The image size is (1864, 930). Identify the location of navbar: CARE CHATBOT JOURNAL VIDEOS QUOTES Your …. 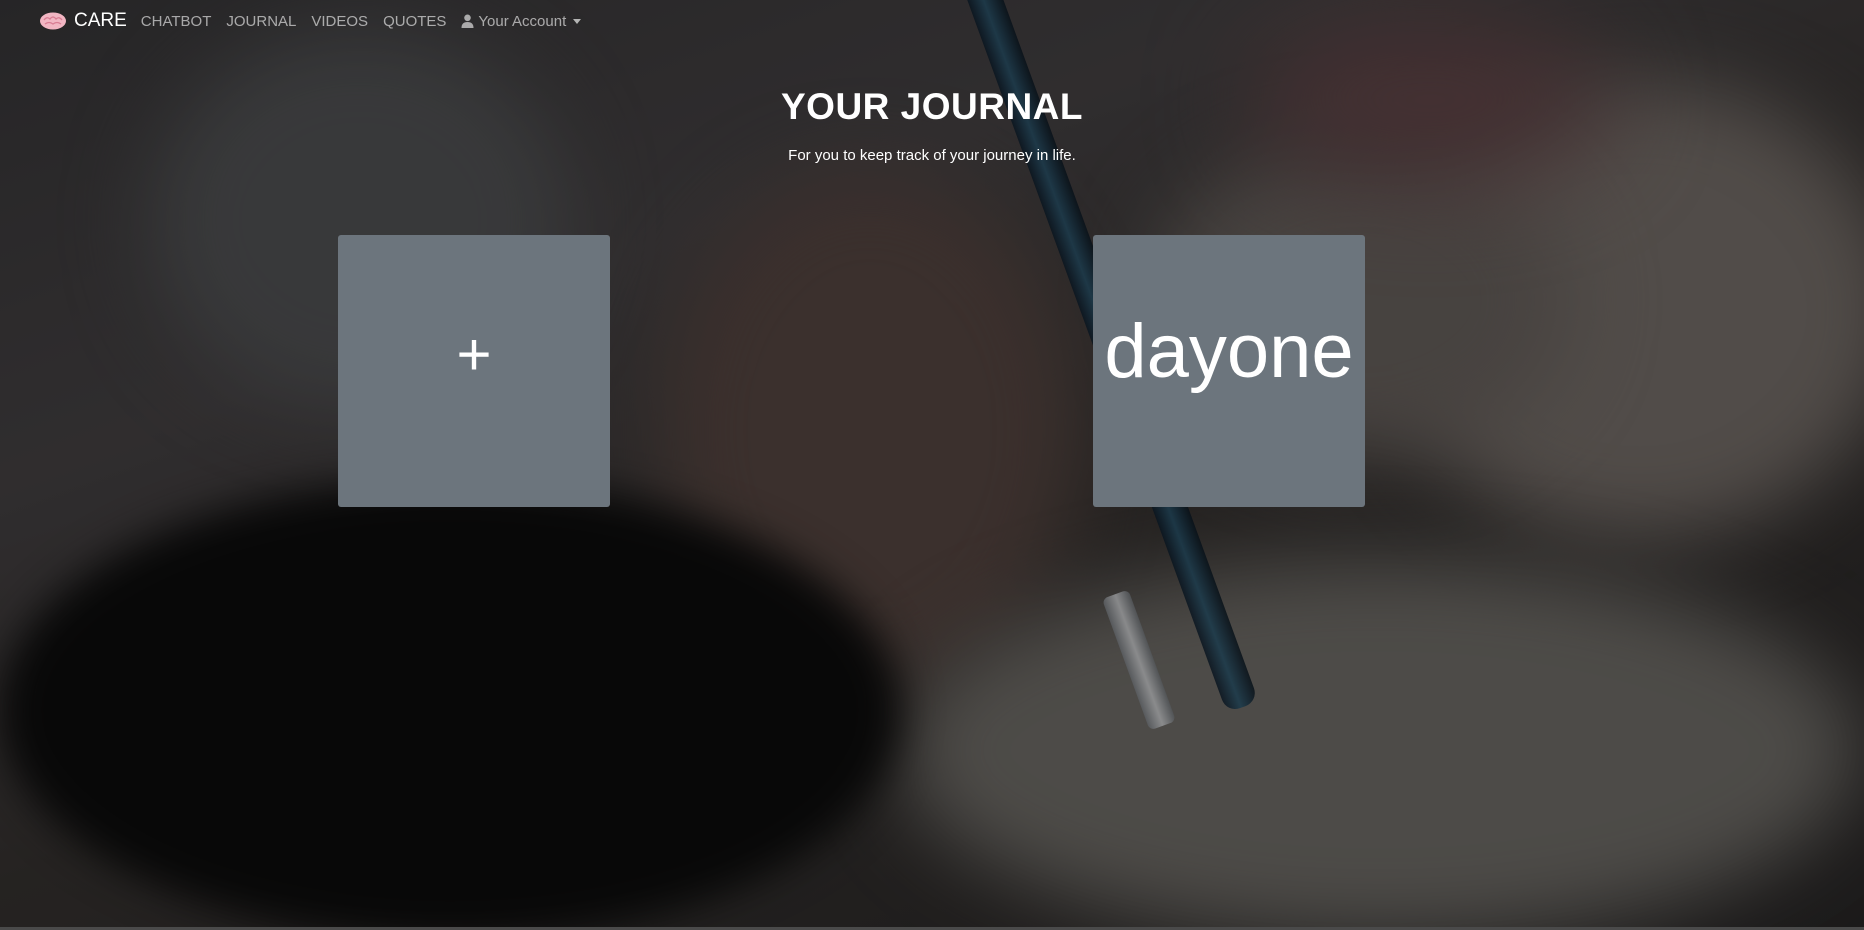
(932, 21).